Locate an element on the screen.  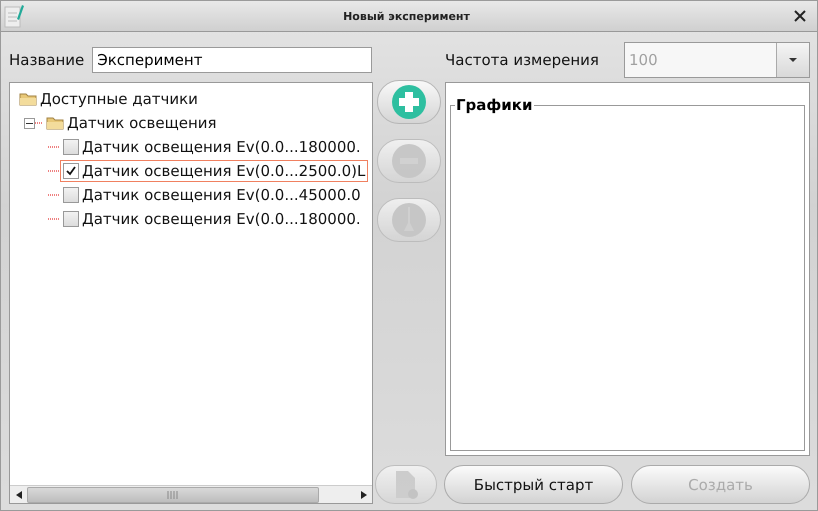
notepad-icon is located at coordinates (15, 16).